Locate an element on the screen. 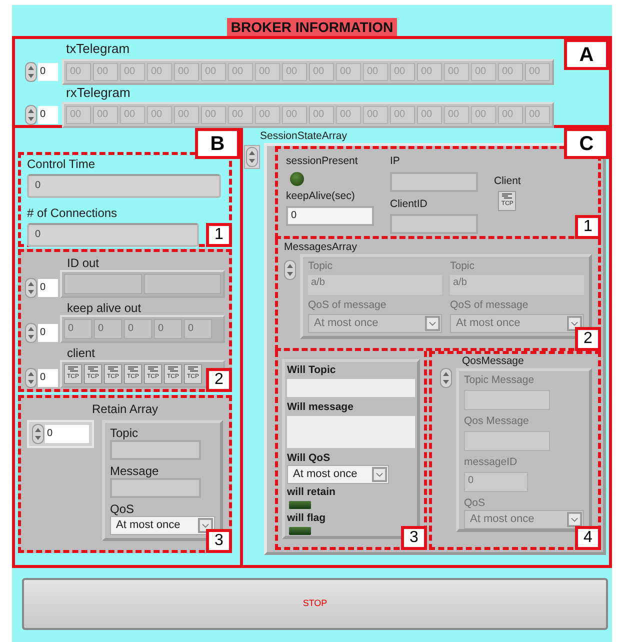  array-label: rxTelegram is located at coordinates (98, 92).